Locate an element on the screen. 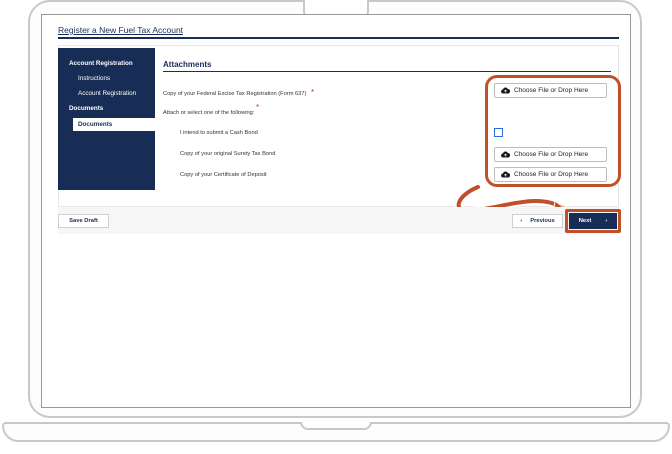 The image size is (672, 454). attach-select-label: Attach or select one of the following: * is located at coordinates (211, 109).